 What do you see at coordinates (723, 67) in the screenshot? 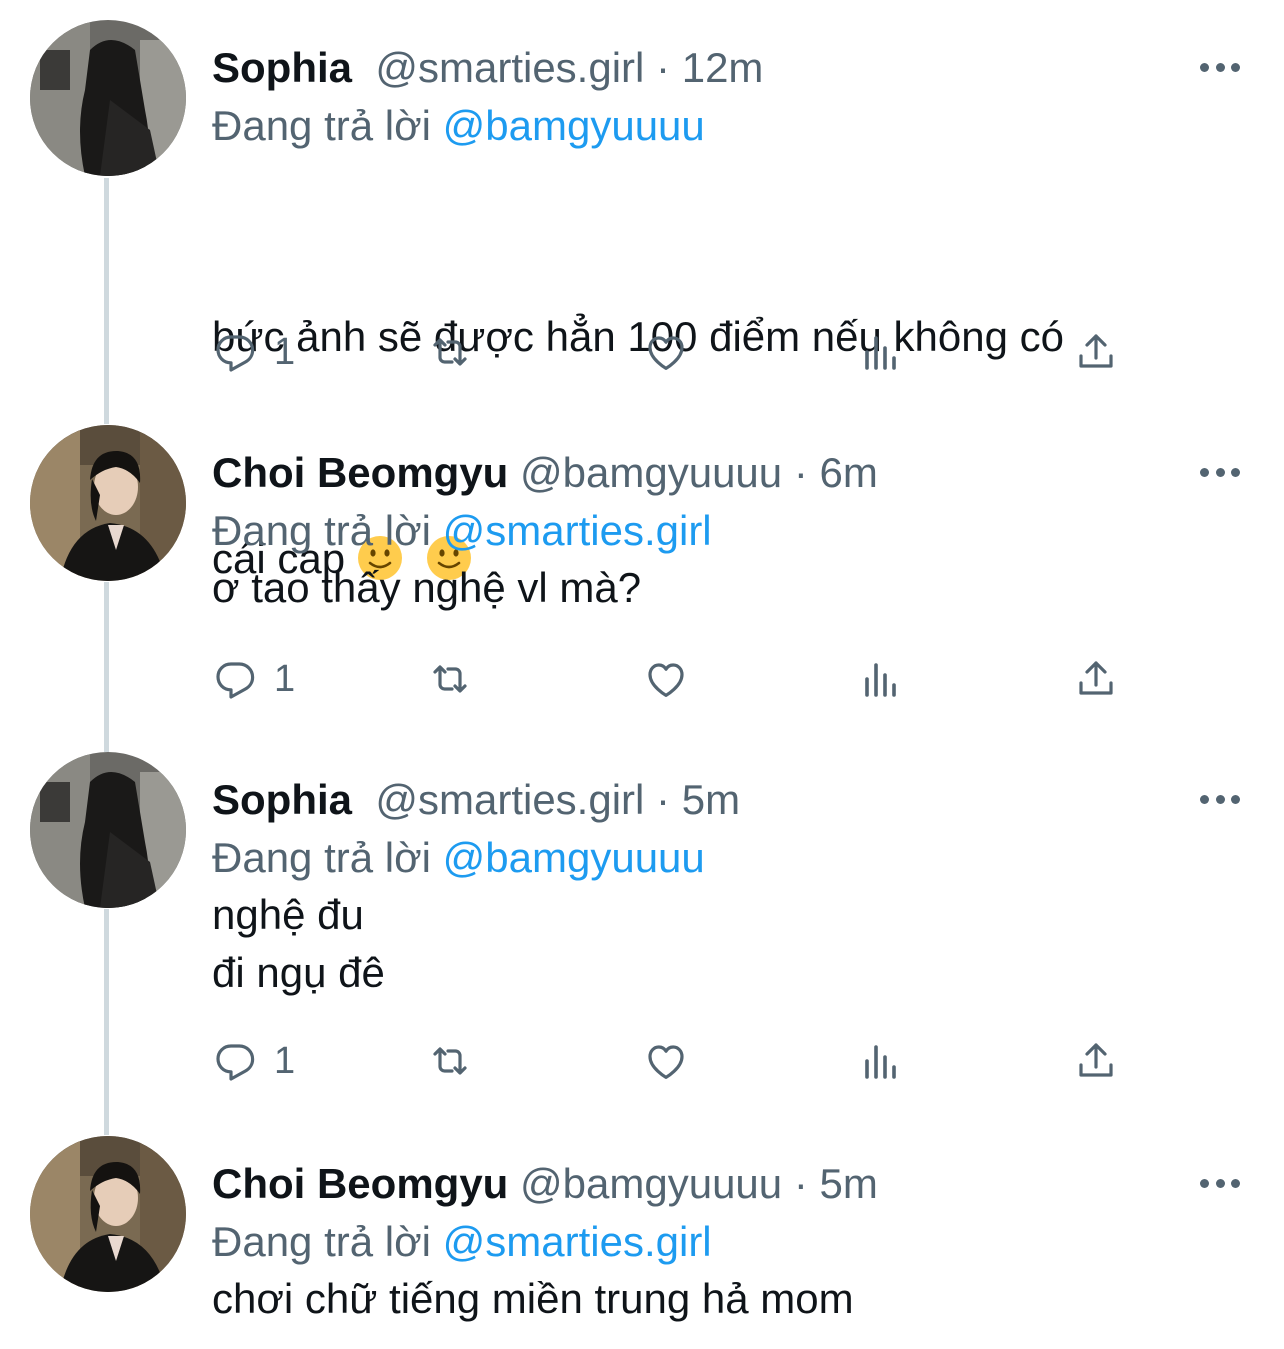
I see `timestamp: 12m` at bounding box center [723, 67].